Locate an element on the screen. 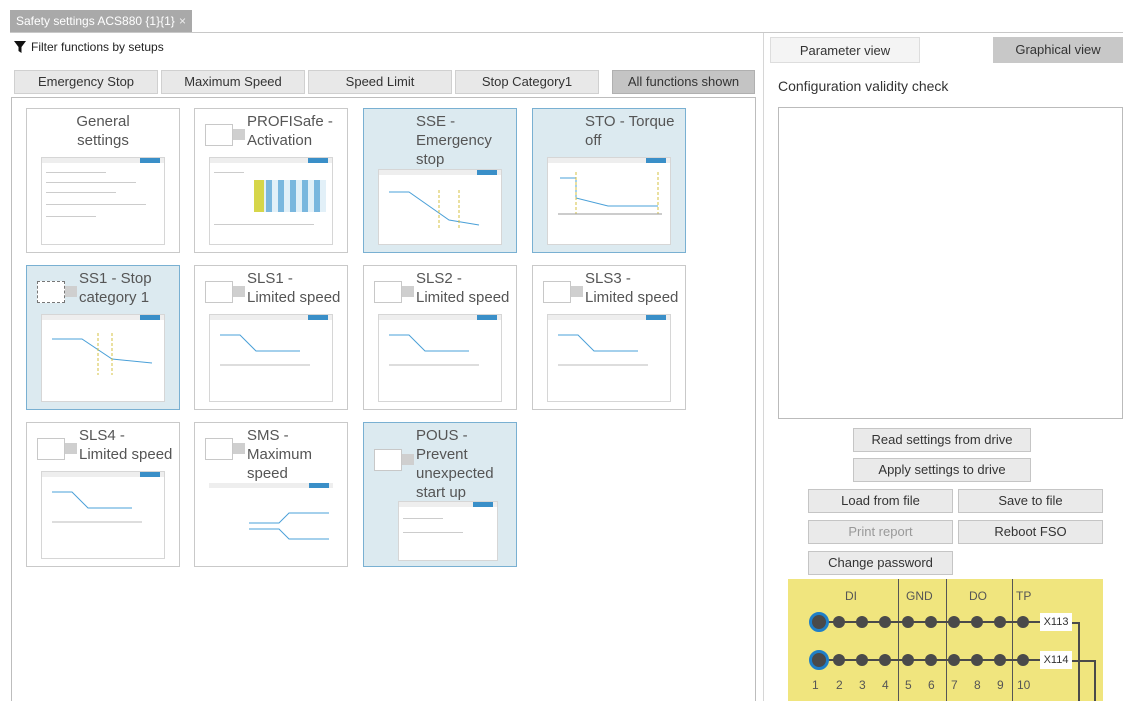 This screenshot has height=701, width=1133. tile-title: SLS4 - Limited speed is located at coordinates (126, 445).